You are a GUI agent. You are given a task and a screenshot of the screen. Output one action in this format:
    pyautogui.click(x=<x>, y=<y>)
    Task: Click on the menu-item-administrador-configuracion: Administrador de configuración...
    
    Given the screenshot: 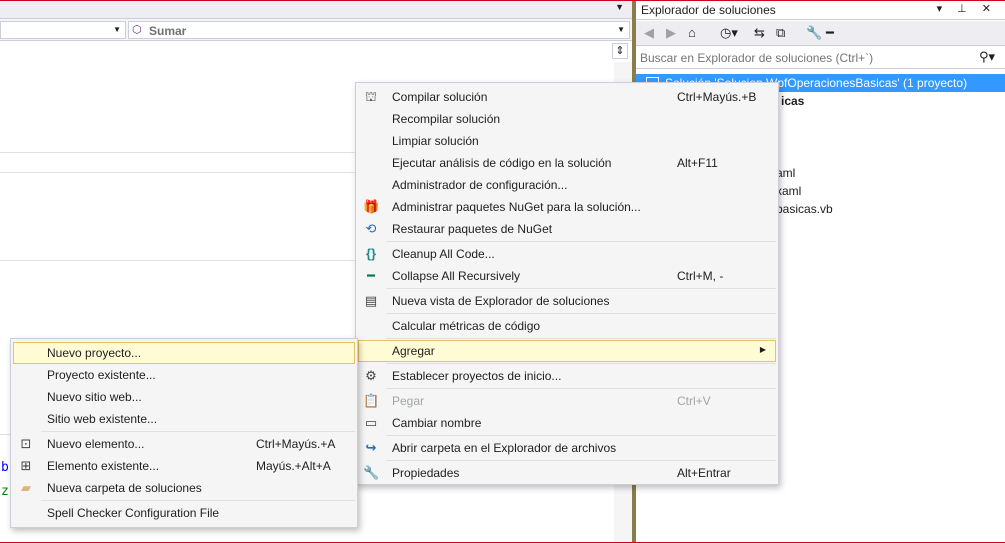 What is the action you would take?
    pyautogui.click(x=567, y=185)
    